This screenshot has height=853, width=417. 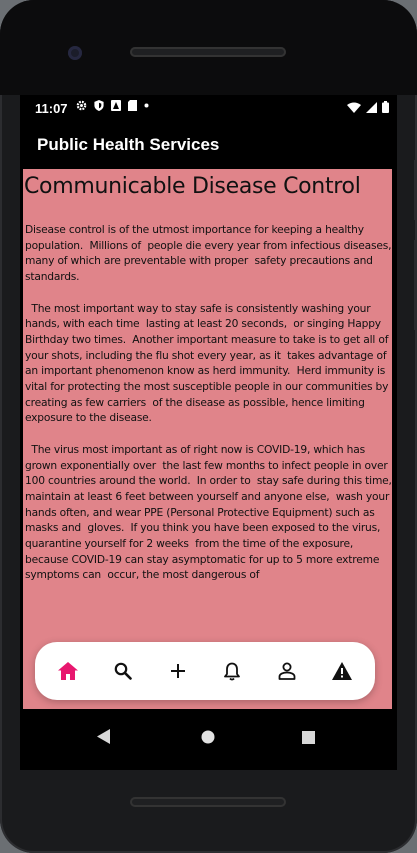 What do you see at coordinates (99, 105) in the screenshot?
I see `shield-icon` at bounding box center [99, 105].